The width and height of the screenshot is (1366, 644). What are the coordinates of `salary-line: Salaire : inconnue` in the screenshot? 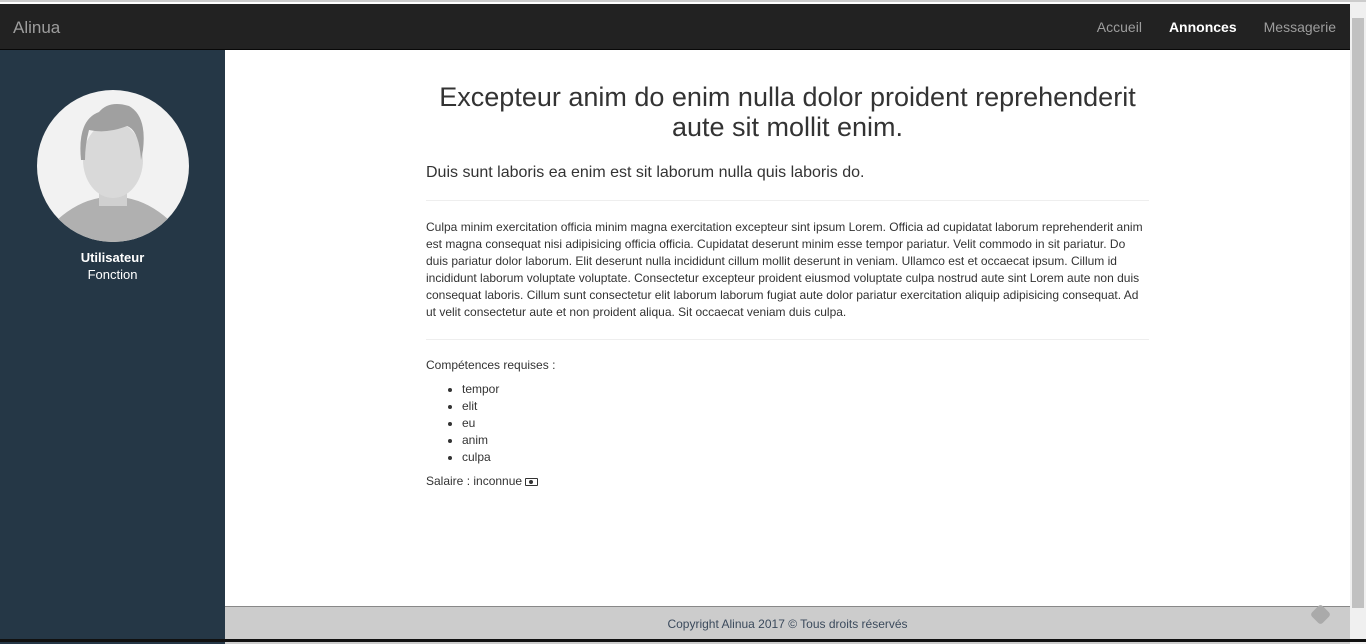 It's located at (787, 481).